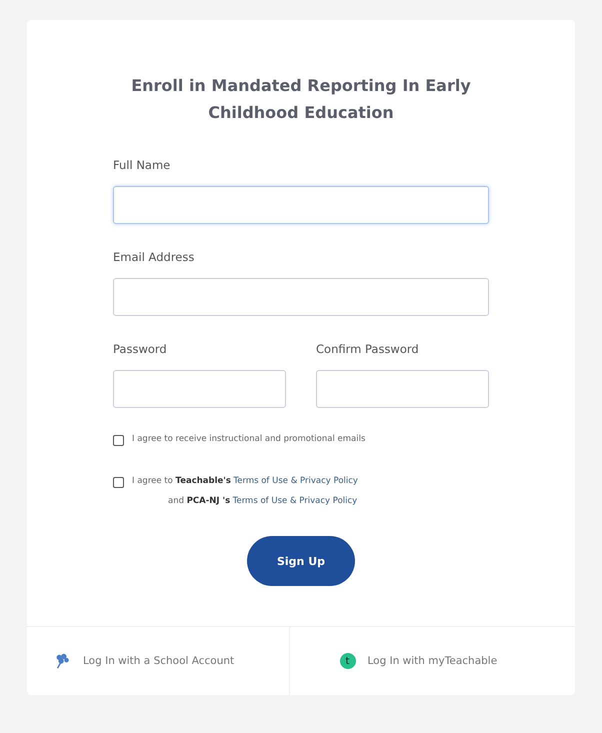 The height and width of the screenshot is (733, 602). Describe the element at coordinates (142, 165) in the screenshot. I see `field-label: Full Name` at that location.